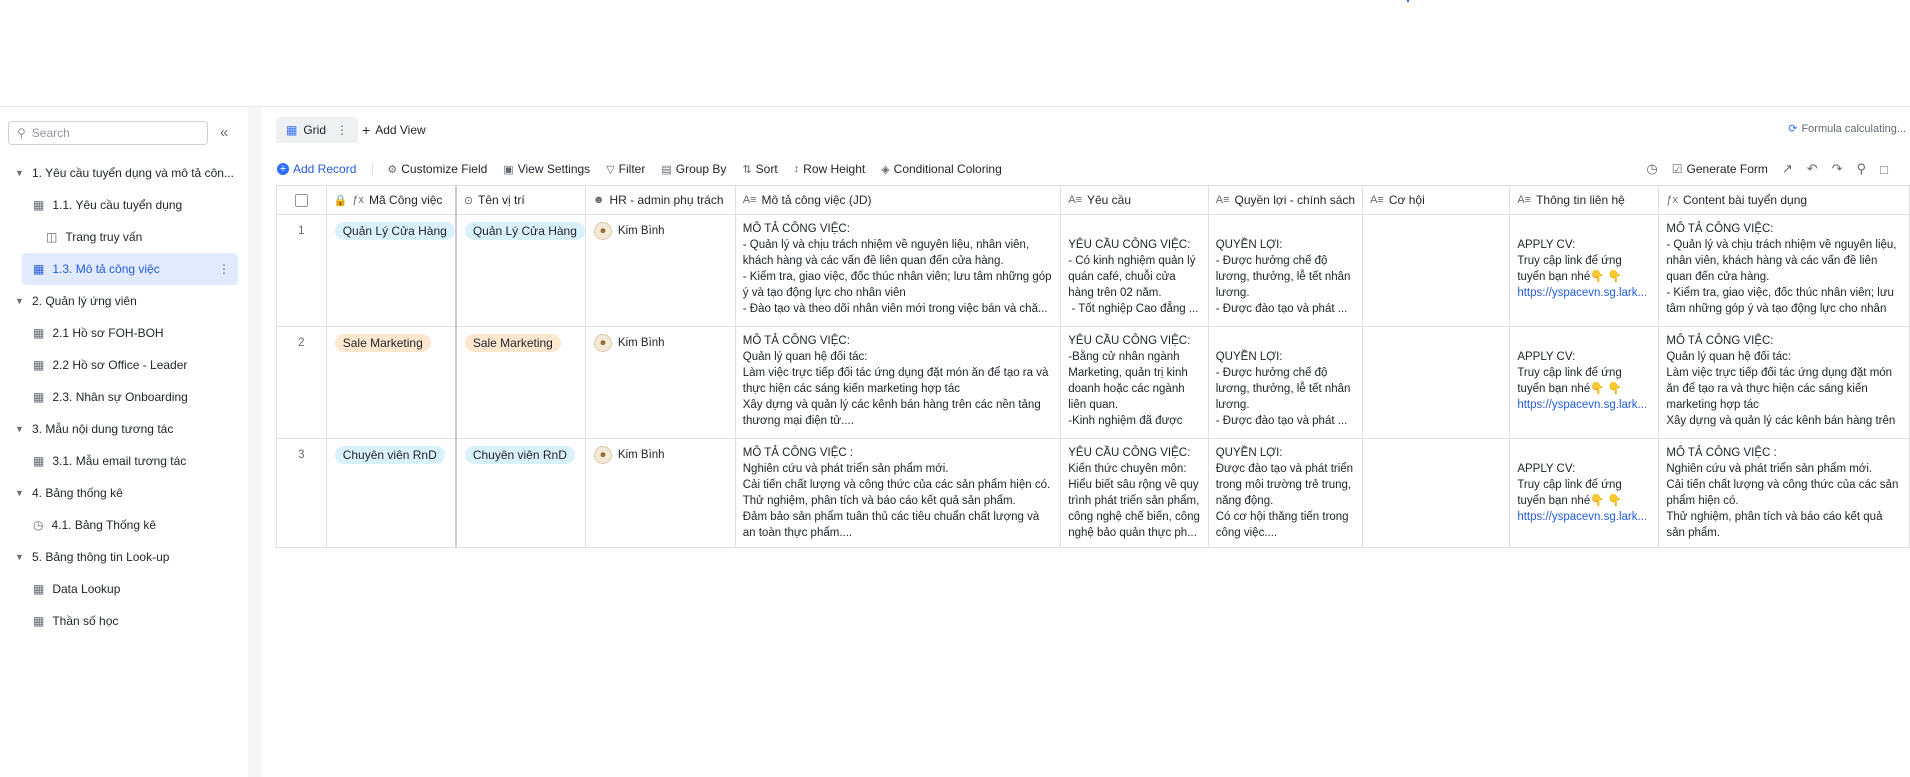 Image resolution: width=1910 pixels, height=777 pixels. What do you see at coordinates (315, 130) in the screenshot?
I see `tab-grid-label: Grid` at bounding box center [315, 130].